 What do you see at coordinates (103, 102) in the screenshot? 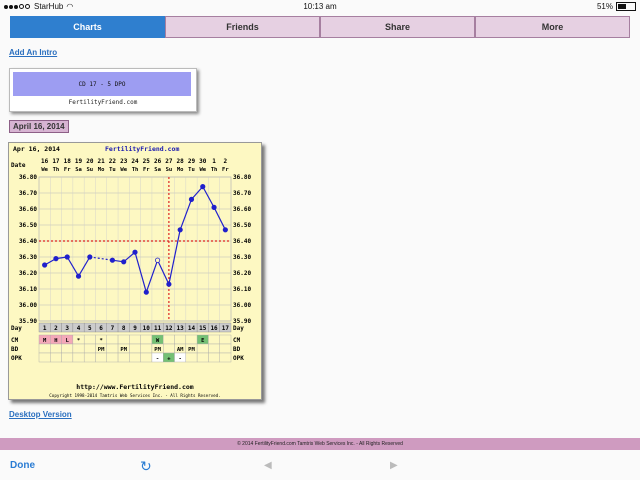
I see `ticker-brand: FertilityFriend.com` at bounding box center [103, 102].